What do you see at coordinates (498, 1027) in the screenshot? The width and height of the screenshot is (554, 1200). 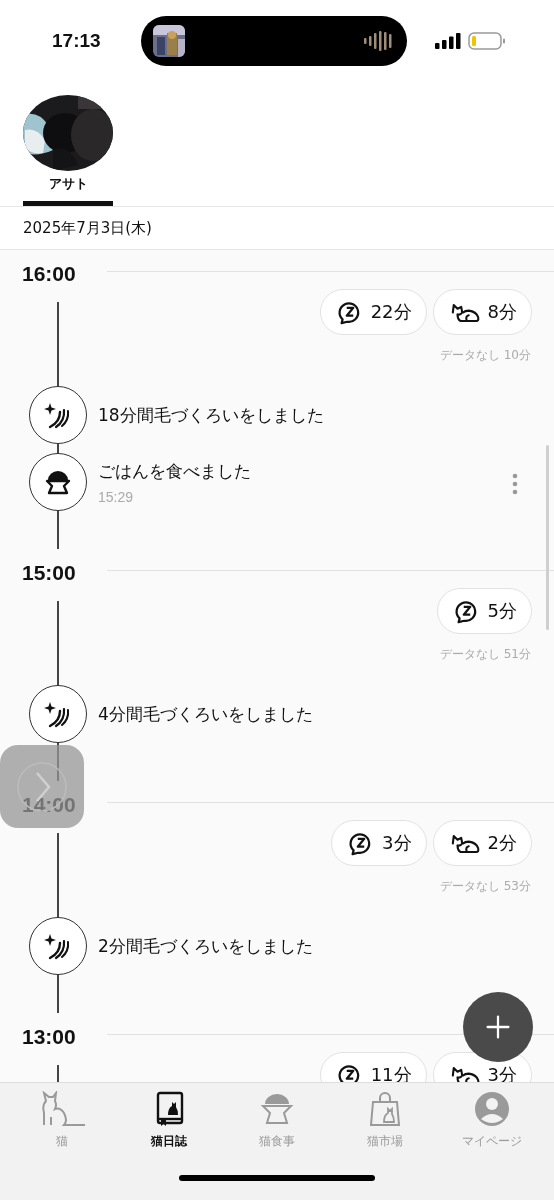 I see `plus-icon` at bounding box center [498, 1027].